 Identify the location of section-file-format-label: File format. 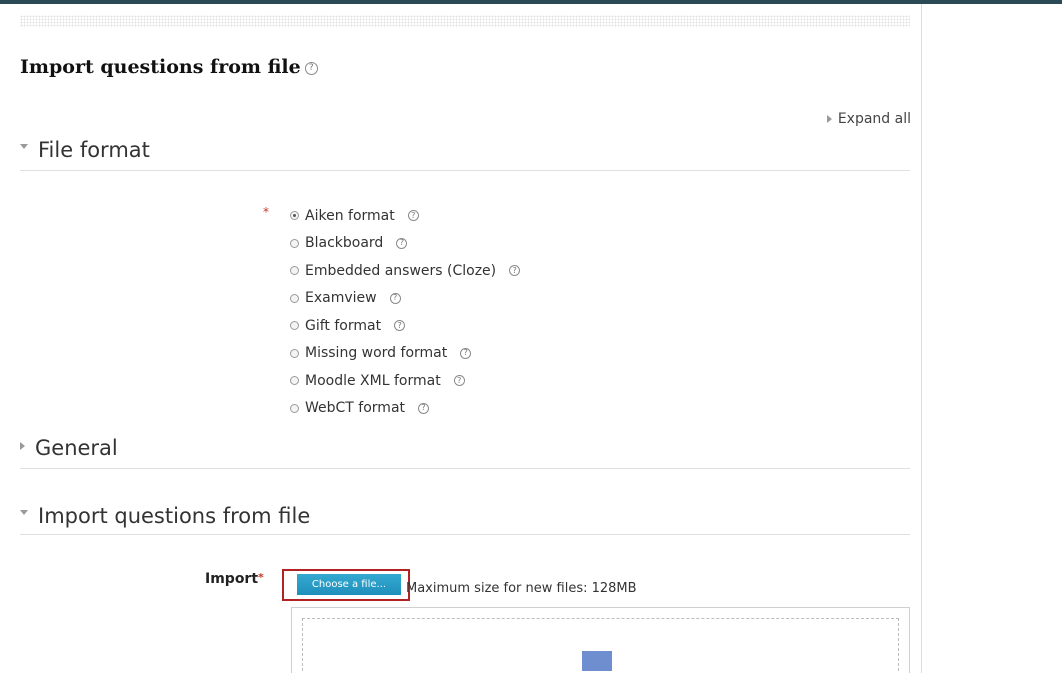
(94, 150).